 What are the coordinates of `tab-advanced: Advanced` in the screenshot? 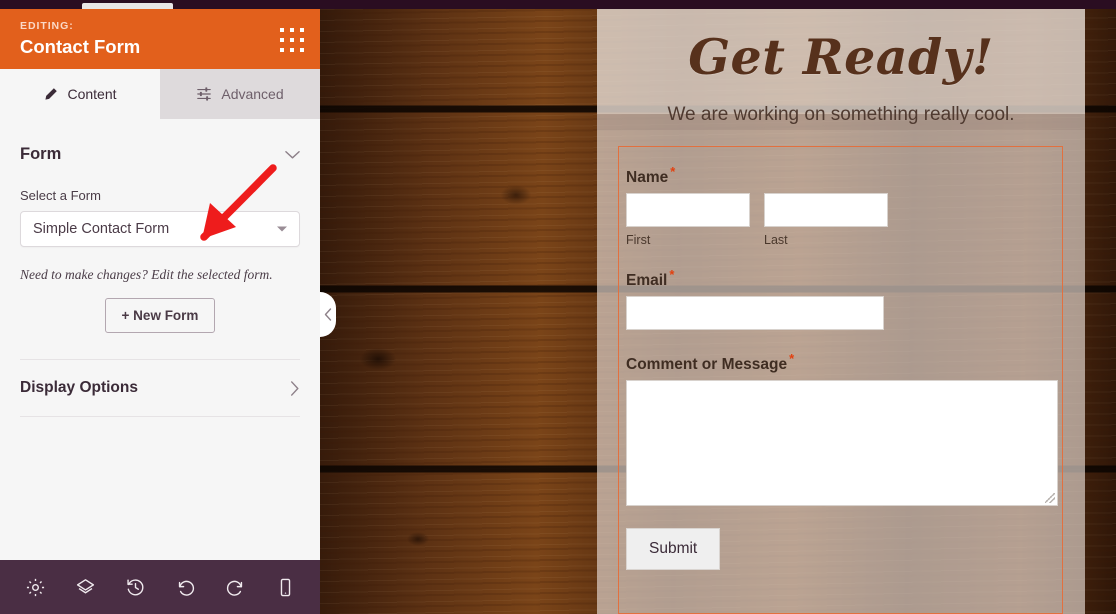 It's located at (240, 94).